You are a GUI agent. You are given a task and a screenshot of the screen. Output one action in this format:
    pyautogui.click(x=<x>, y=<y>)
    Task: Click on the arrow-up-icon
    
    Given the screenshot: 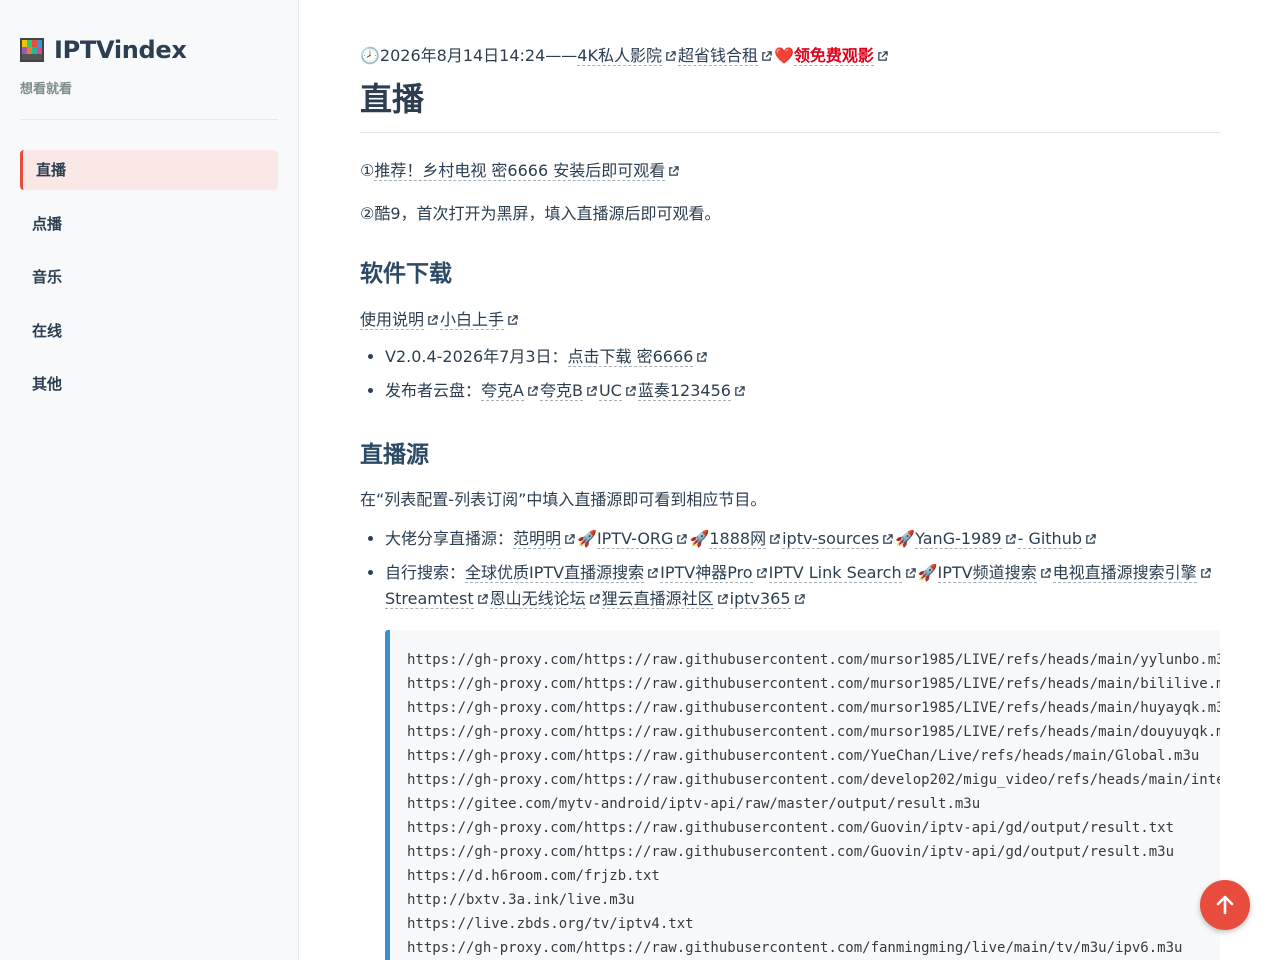 What is the action you would take?
    pyautogui.click(x=1225, y=905)
    